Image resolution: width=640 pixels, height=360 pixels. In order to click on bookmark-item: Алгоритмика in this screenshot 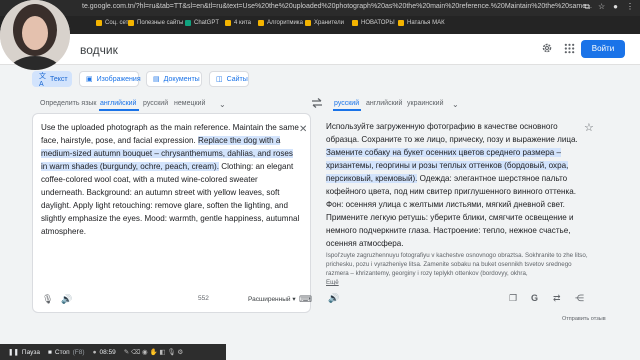, I will do `click(280, 23)`.